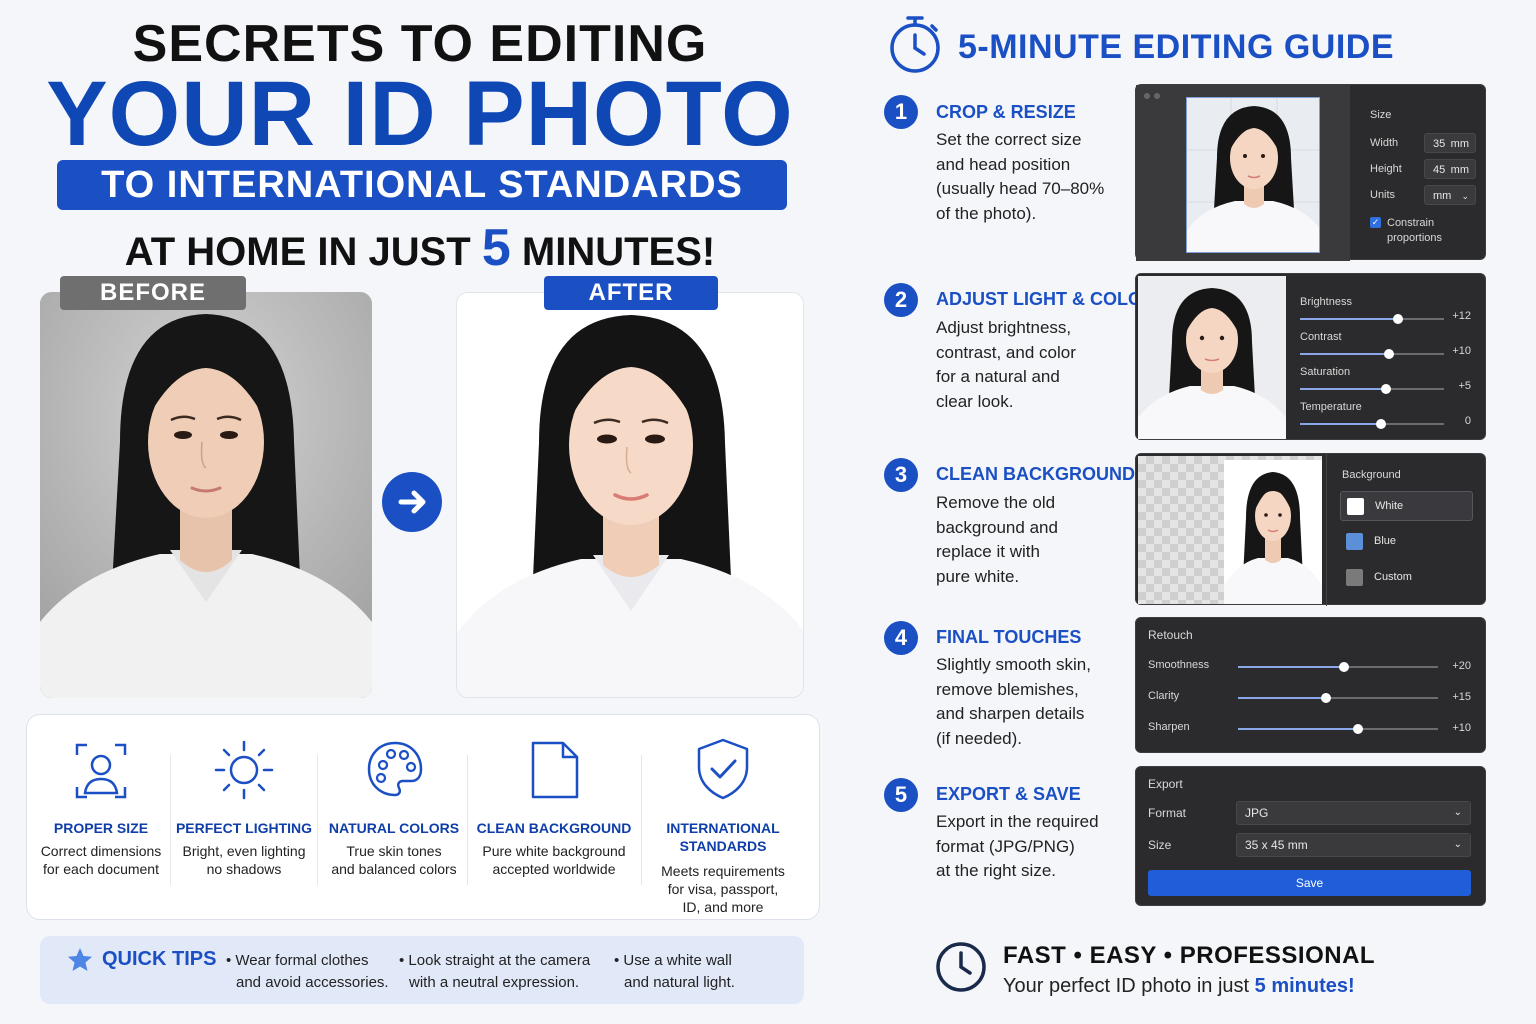  I want to click on size-select: 35 x 45 mm ⌄, so click(1353, 845).